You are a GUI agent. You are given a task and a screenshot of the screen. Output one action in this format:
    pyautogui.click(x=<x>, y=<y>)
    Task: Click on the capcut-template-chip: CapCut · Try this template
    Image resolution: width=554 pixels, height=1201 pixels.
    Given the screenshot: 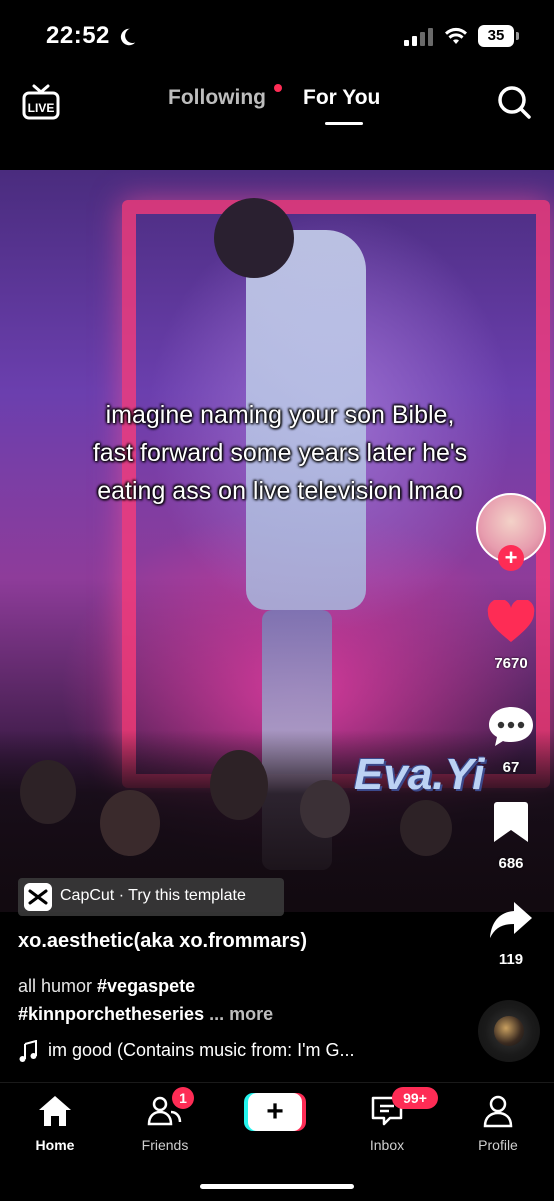 What is the action you would take?
    pyautogui.click(x=151, y=897)
    